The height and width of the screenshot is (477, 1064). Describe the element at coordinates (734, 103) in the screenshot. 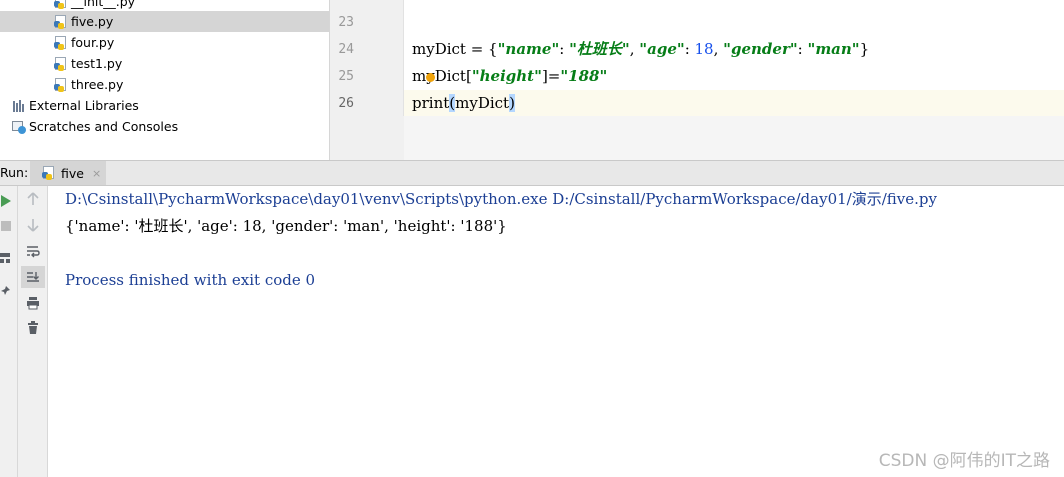

I see `code-line-current: print(myDict)` at that location.